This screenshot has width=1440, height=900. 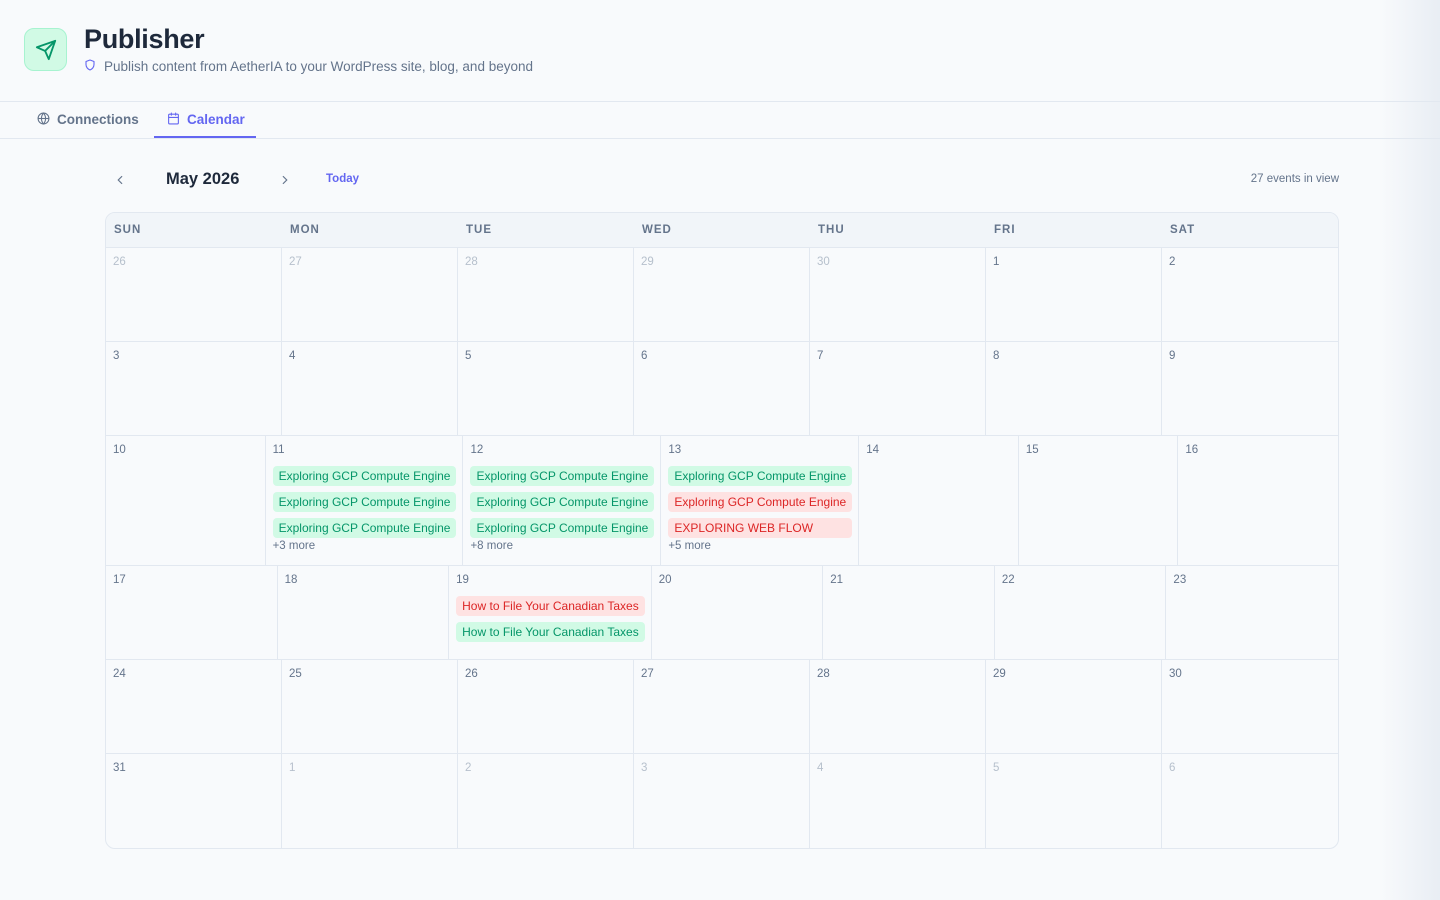 What do you see at coordinates (144, 39) in the screenshot?
I see `page-title: Publisher` at bounding box center [144, 39].